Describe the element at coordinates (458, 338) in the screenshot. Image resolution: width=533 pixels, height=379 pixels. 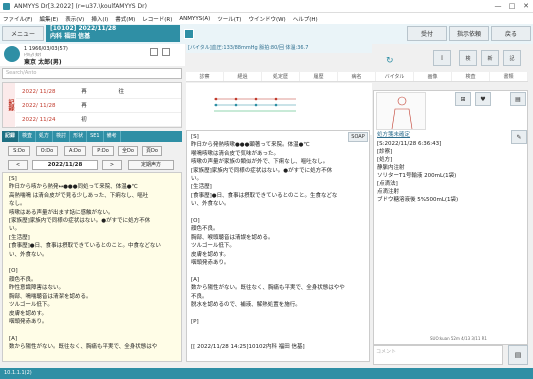
I see `prescription-footer: SUO:kuan 52m 4/13 3/11 R1` at that location.